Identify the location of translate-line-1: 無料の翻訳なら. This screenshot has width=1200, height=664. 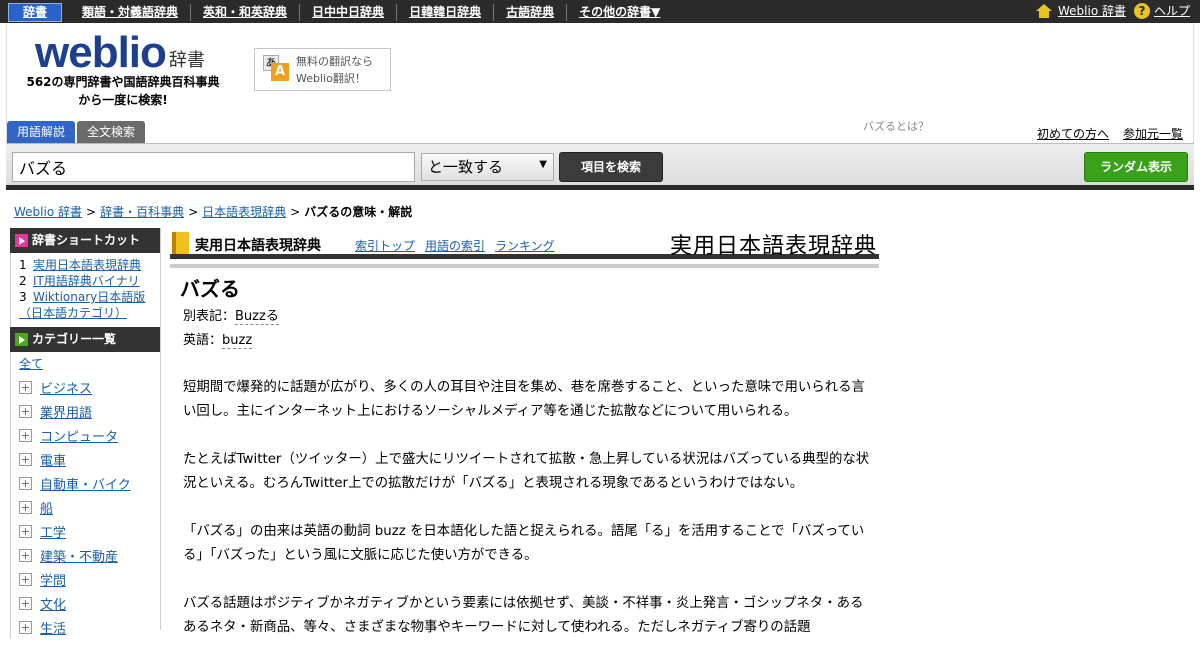
(334, 61).